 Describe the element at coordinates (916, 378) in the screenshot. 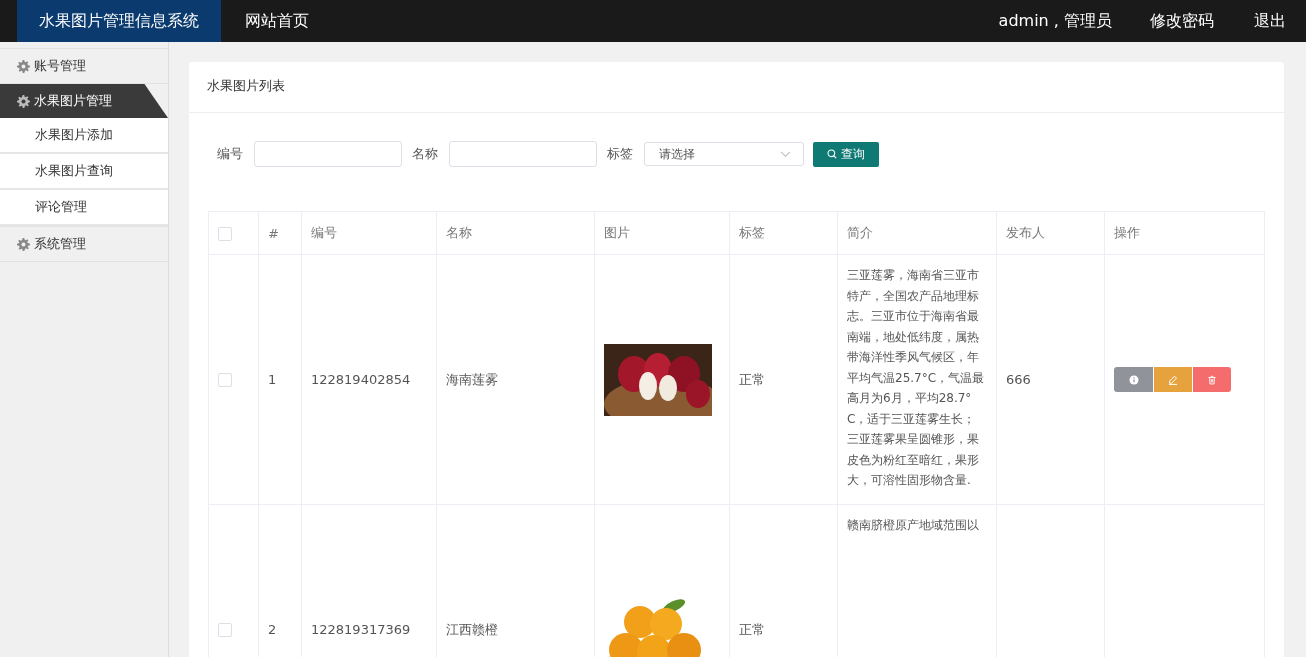

I see `table-cell-text: 三亚莲雾，海南省三亚市特产，全国农产品地理标志。三亚市位于海南省最南端，地处低纬度，属热带海洋性季风气候区，年平均气温25.7°C，气温最高月为6月，平均28.7°C，适于三亚莲雾生长；三亚莲雾果呈圆锥形，果皮色为粉红至暗红，果形大，可溶性固形物含量.` at that location.